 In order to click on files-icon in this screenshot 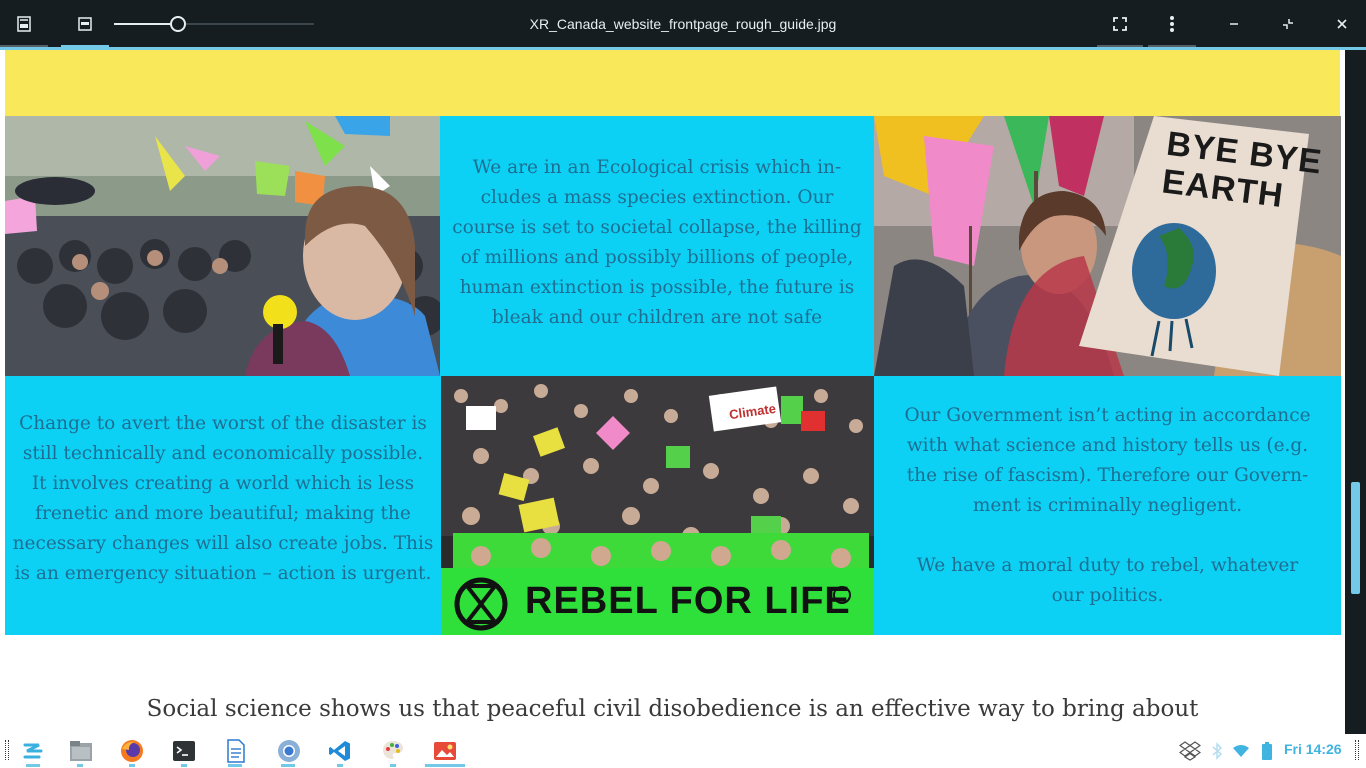, I will do `click(81, 751)`.